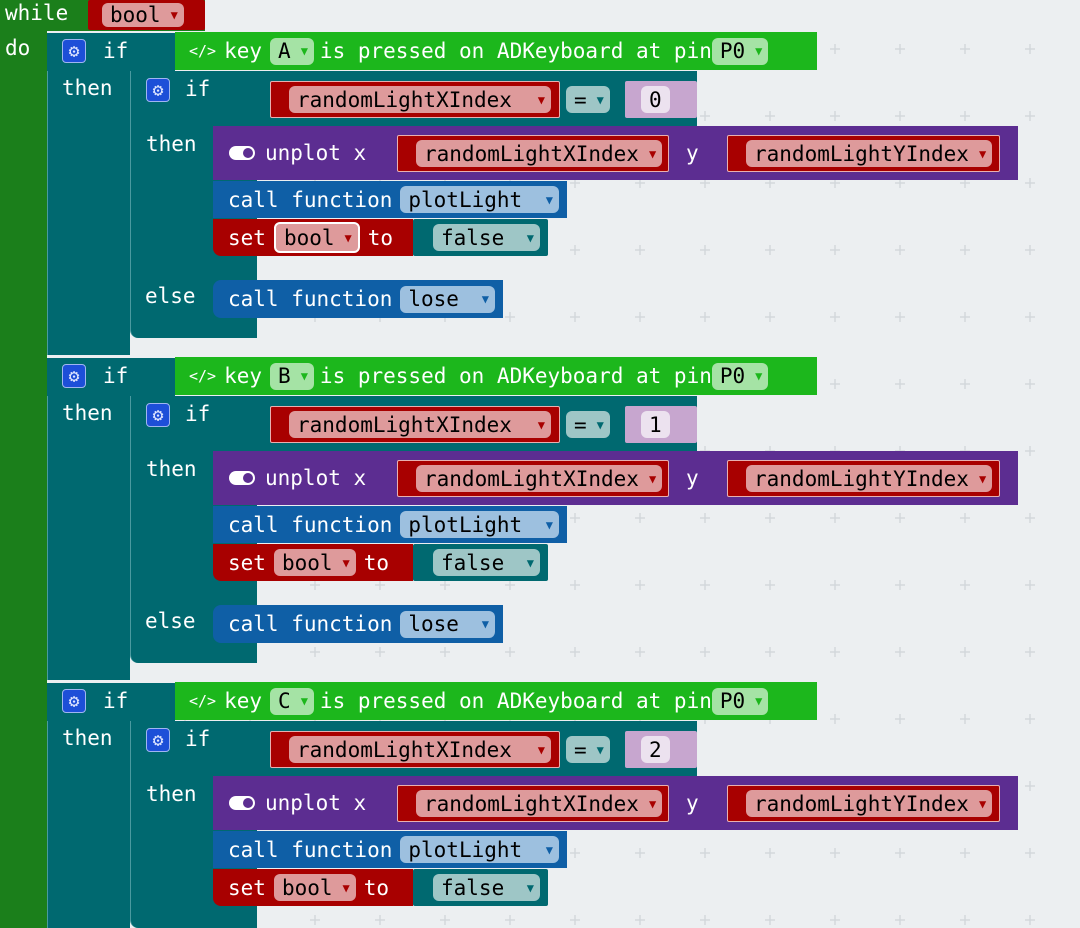 This screenshot has width=1080, height=928. Describe the element at coordinates (655, 424) in the screenshot. I see `number-value: 1` at that location.